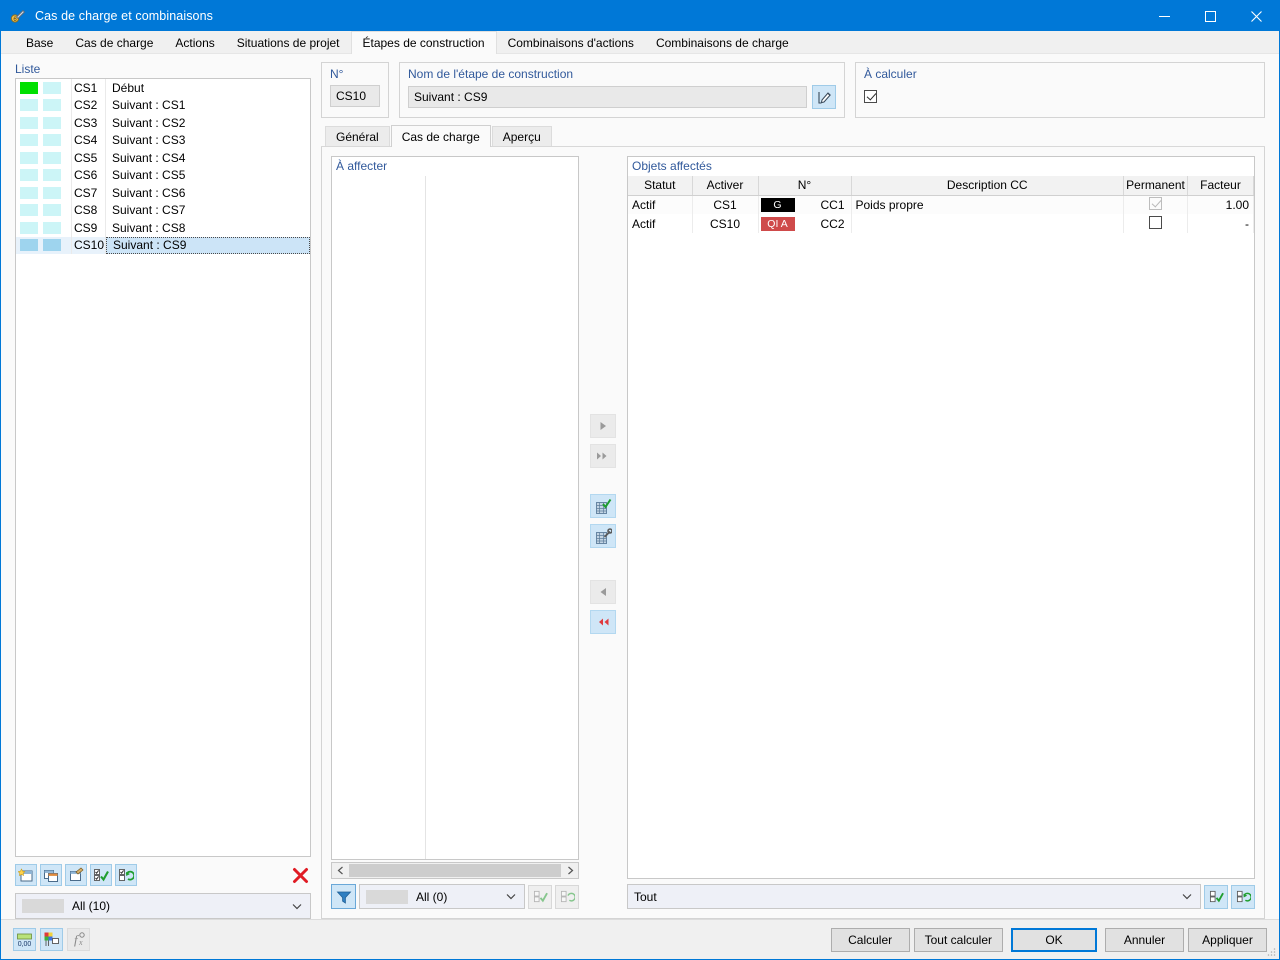 The image size is (1280, 960). What do you see at coordinates (44, 245) in the screenshot?
I see `stage-color-cell` at bounding box center [44, 245].